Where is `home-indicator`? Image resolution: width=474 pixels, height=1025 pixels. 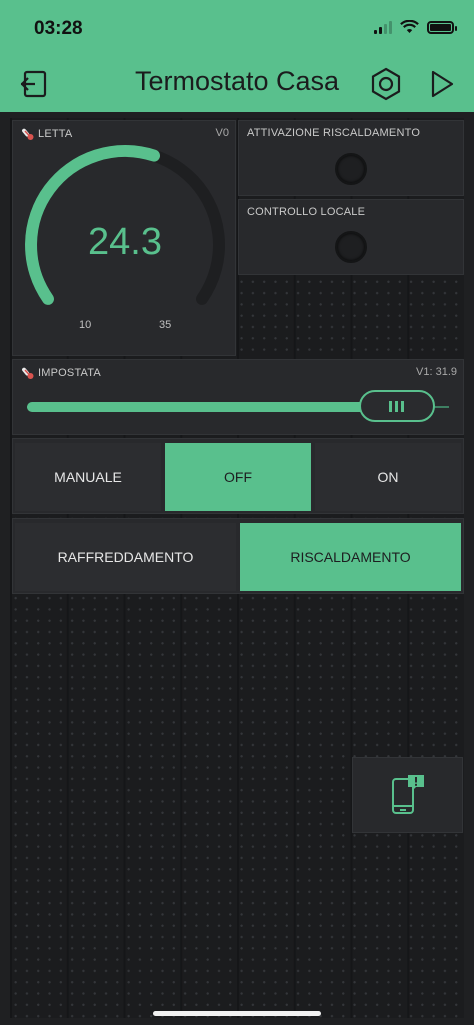 home-indicator is located at coordinates (237, 1013).